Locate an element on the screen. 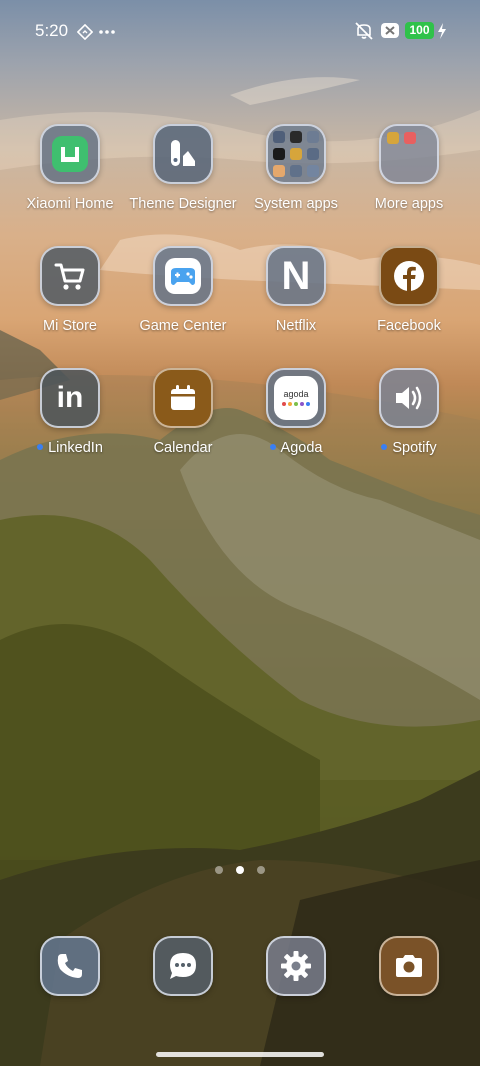  netflix-letter: N is located at coordinates (296, 276).